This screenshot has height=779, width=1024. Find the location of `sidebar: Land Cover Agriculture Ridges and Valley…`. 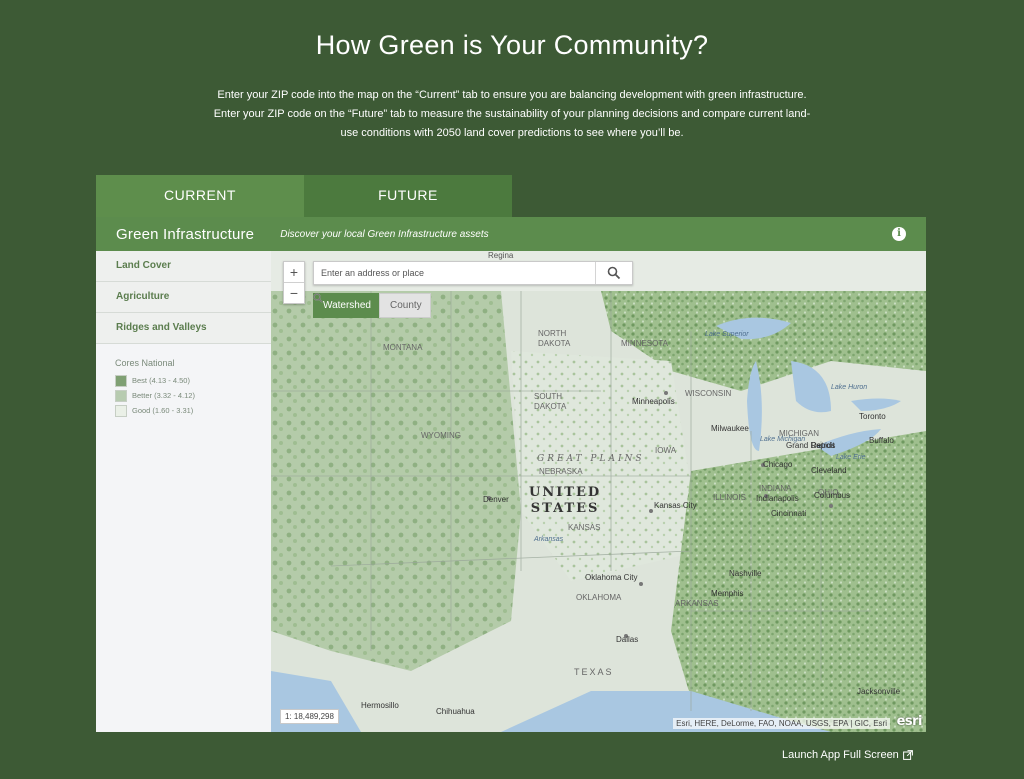

sidebar: Land Cover Agriculture Ridges and Valley… is located at coordinates (184, 491).